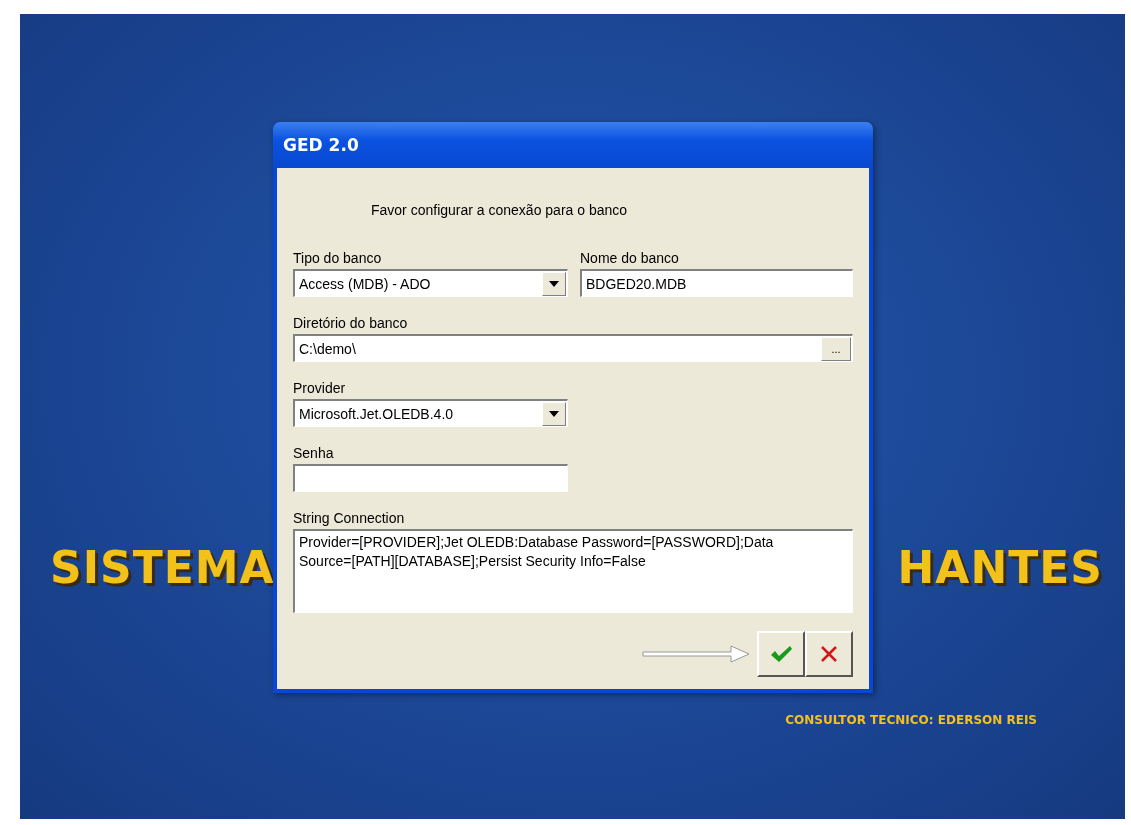 The width and height of the screenshot is (1131, 825). Describe the element at coordinates (696, 654) in the screenshot. I see `arrow-icon` at that location.